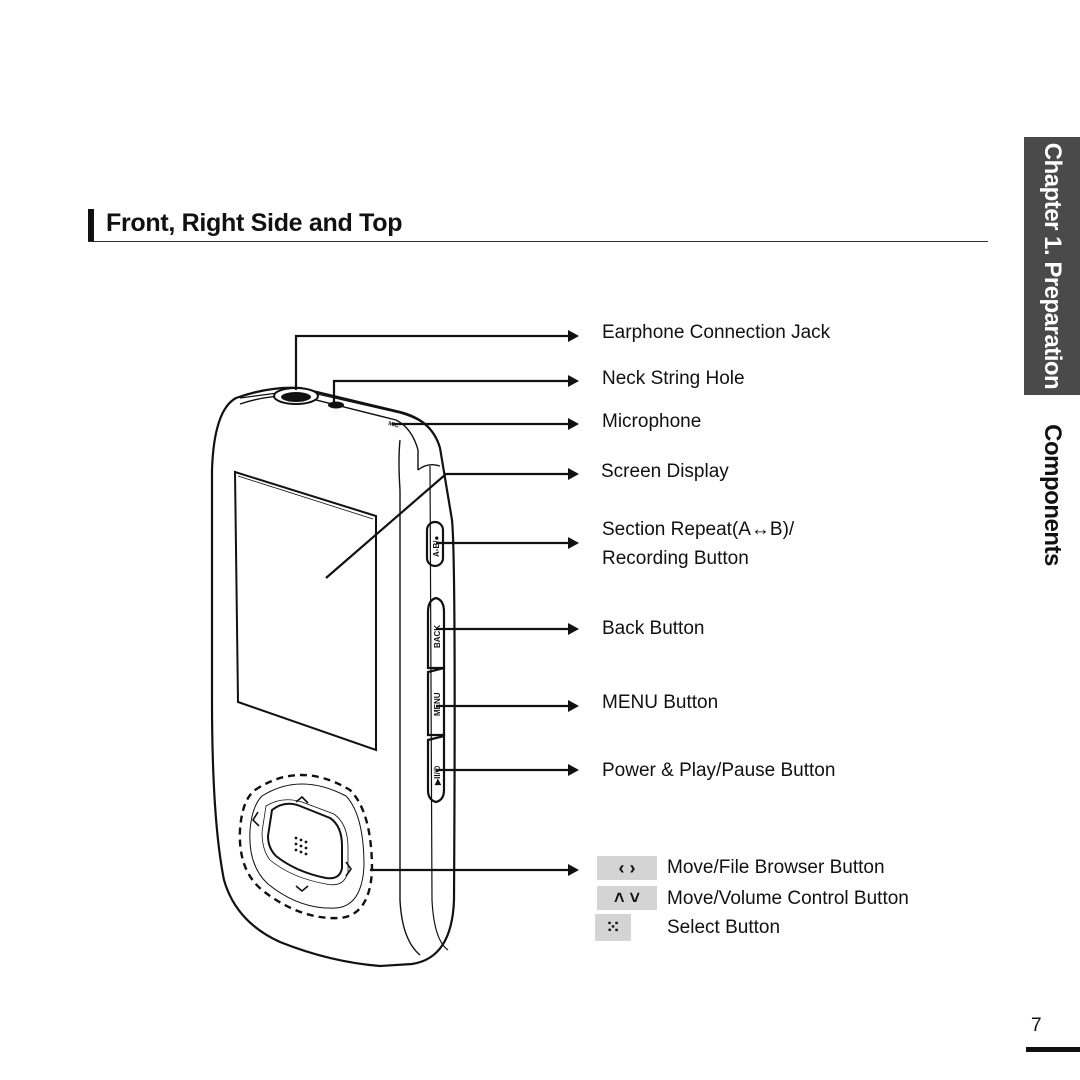  Describe the element at coordinates (336, 405) in the screenshot. I see `neck-string-hole` at that location.